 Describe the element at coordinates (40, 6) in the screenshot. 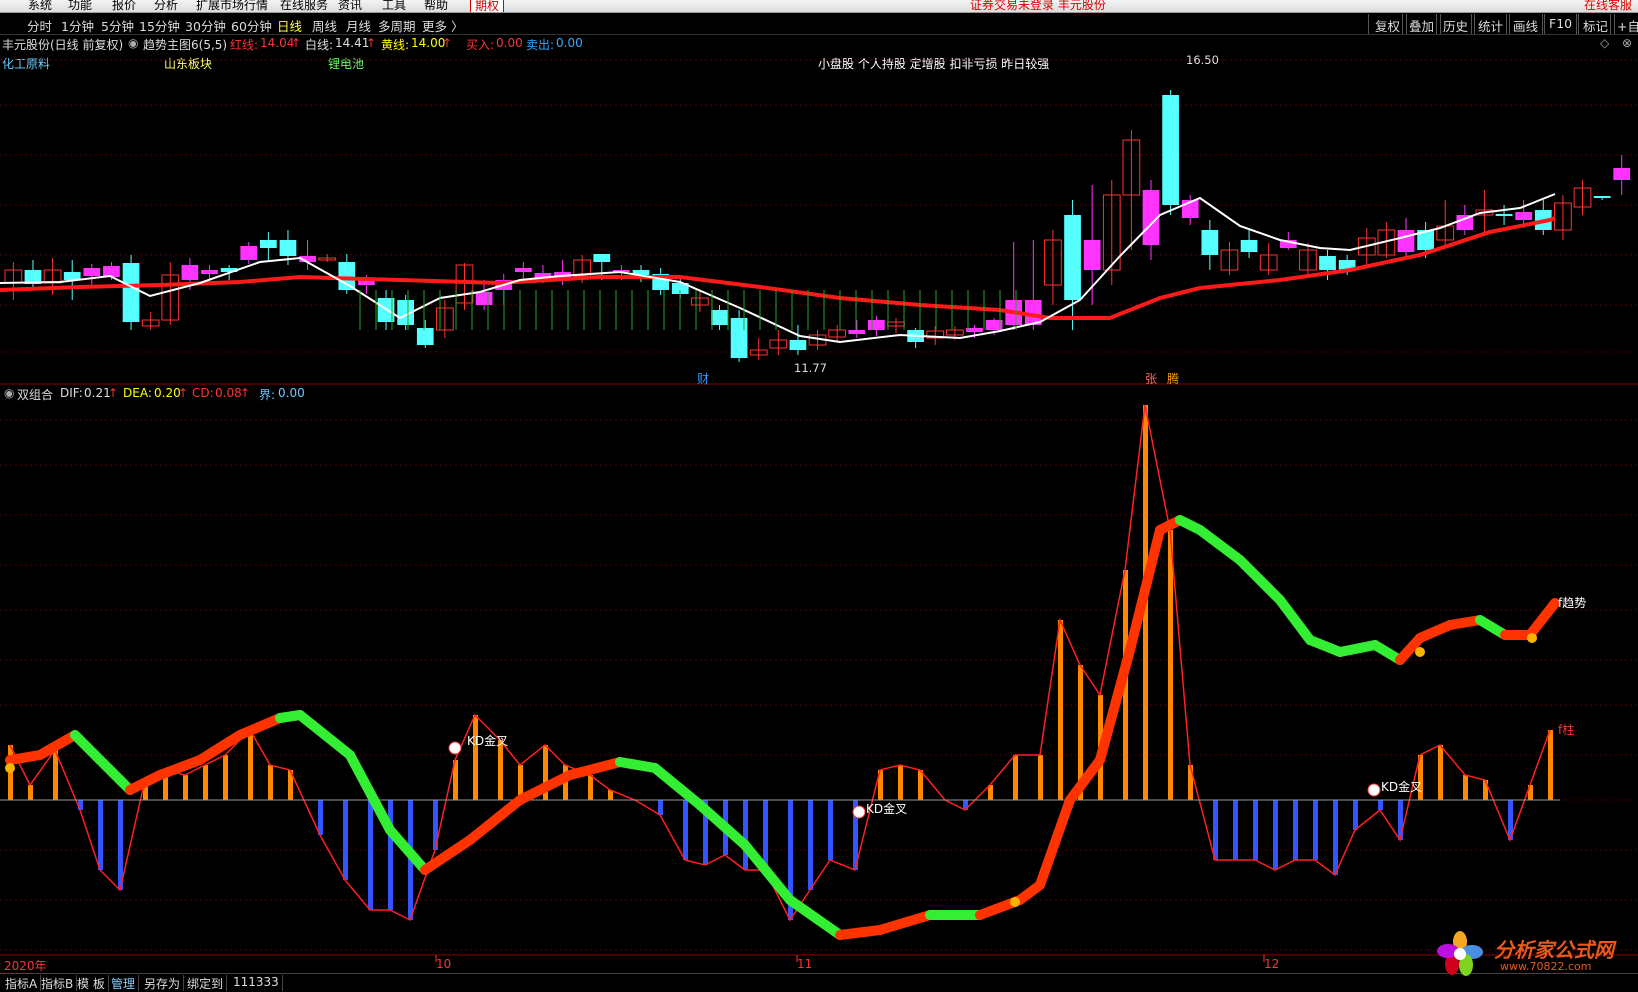

I see `menu-system: 系统` at that location.